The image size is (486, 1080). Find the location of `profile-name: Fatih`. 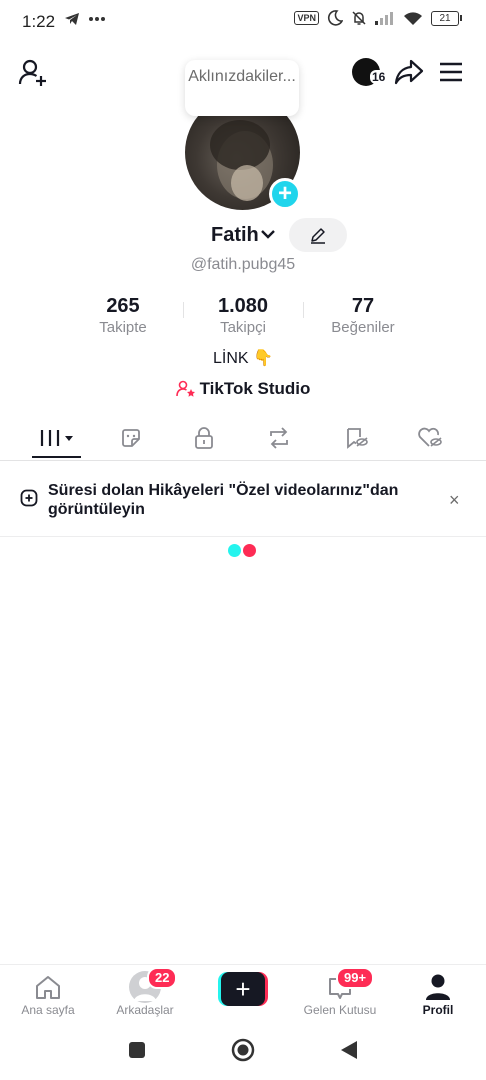

profile-name: Fatih is located at coordinates (235, 235).